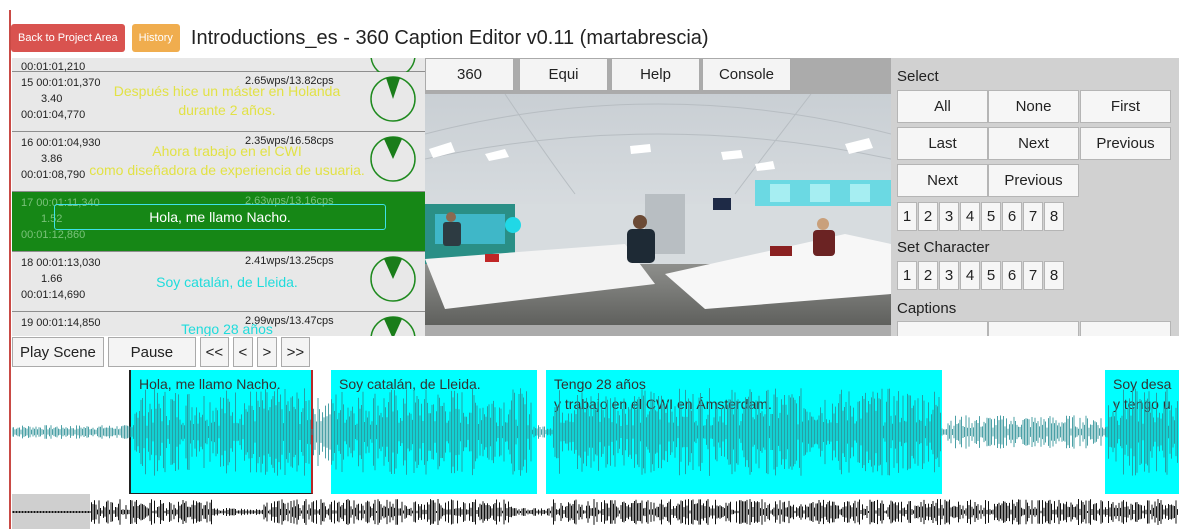 The width and height of the screenshot is (1179, 529). I want to click on set-character-5: 5, so click(991, 275).